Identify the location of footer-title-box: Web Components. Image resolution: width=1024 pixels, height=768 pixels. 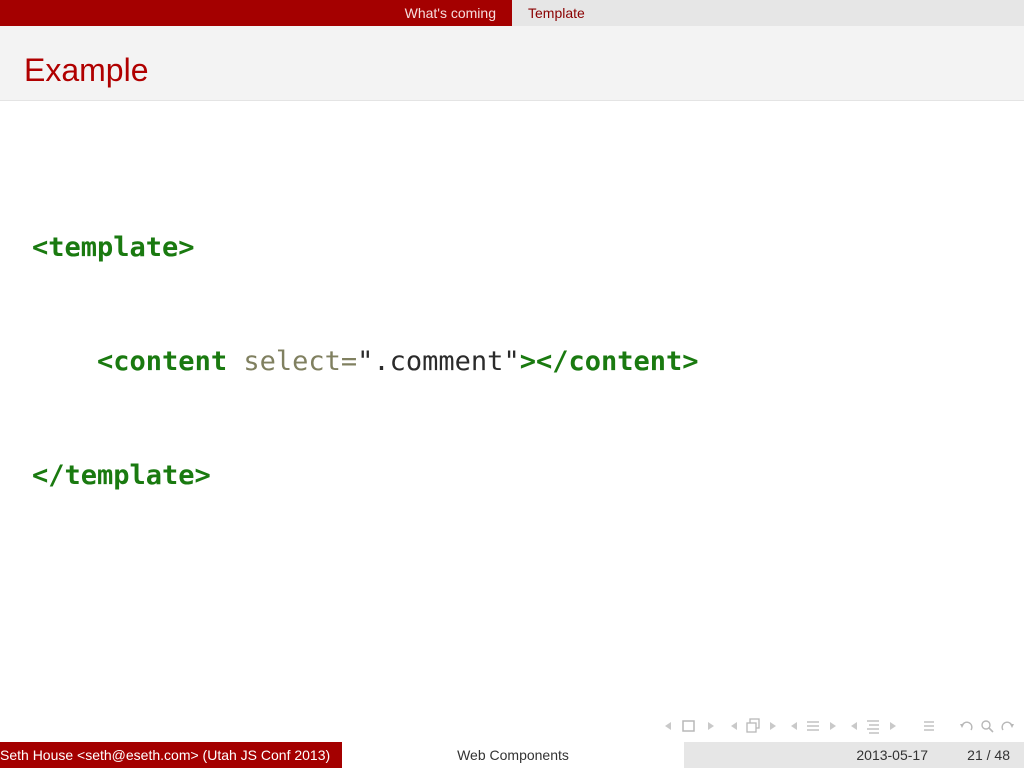
(513, 755).